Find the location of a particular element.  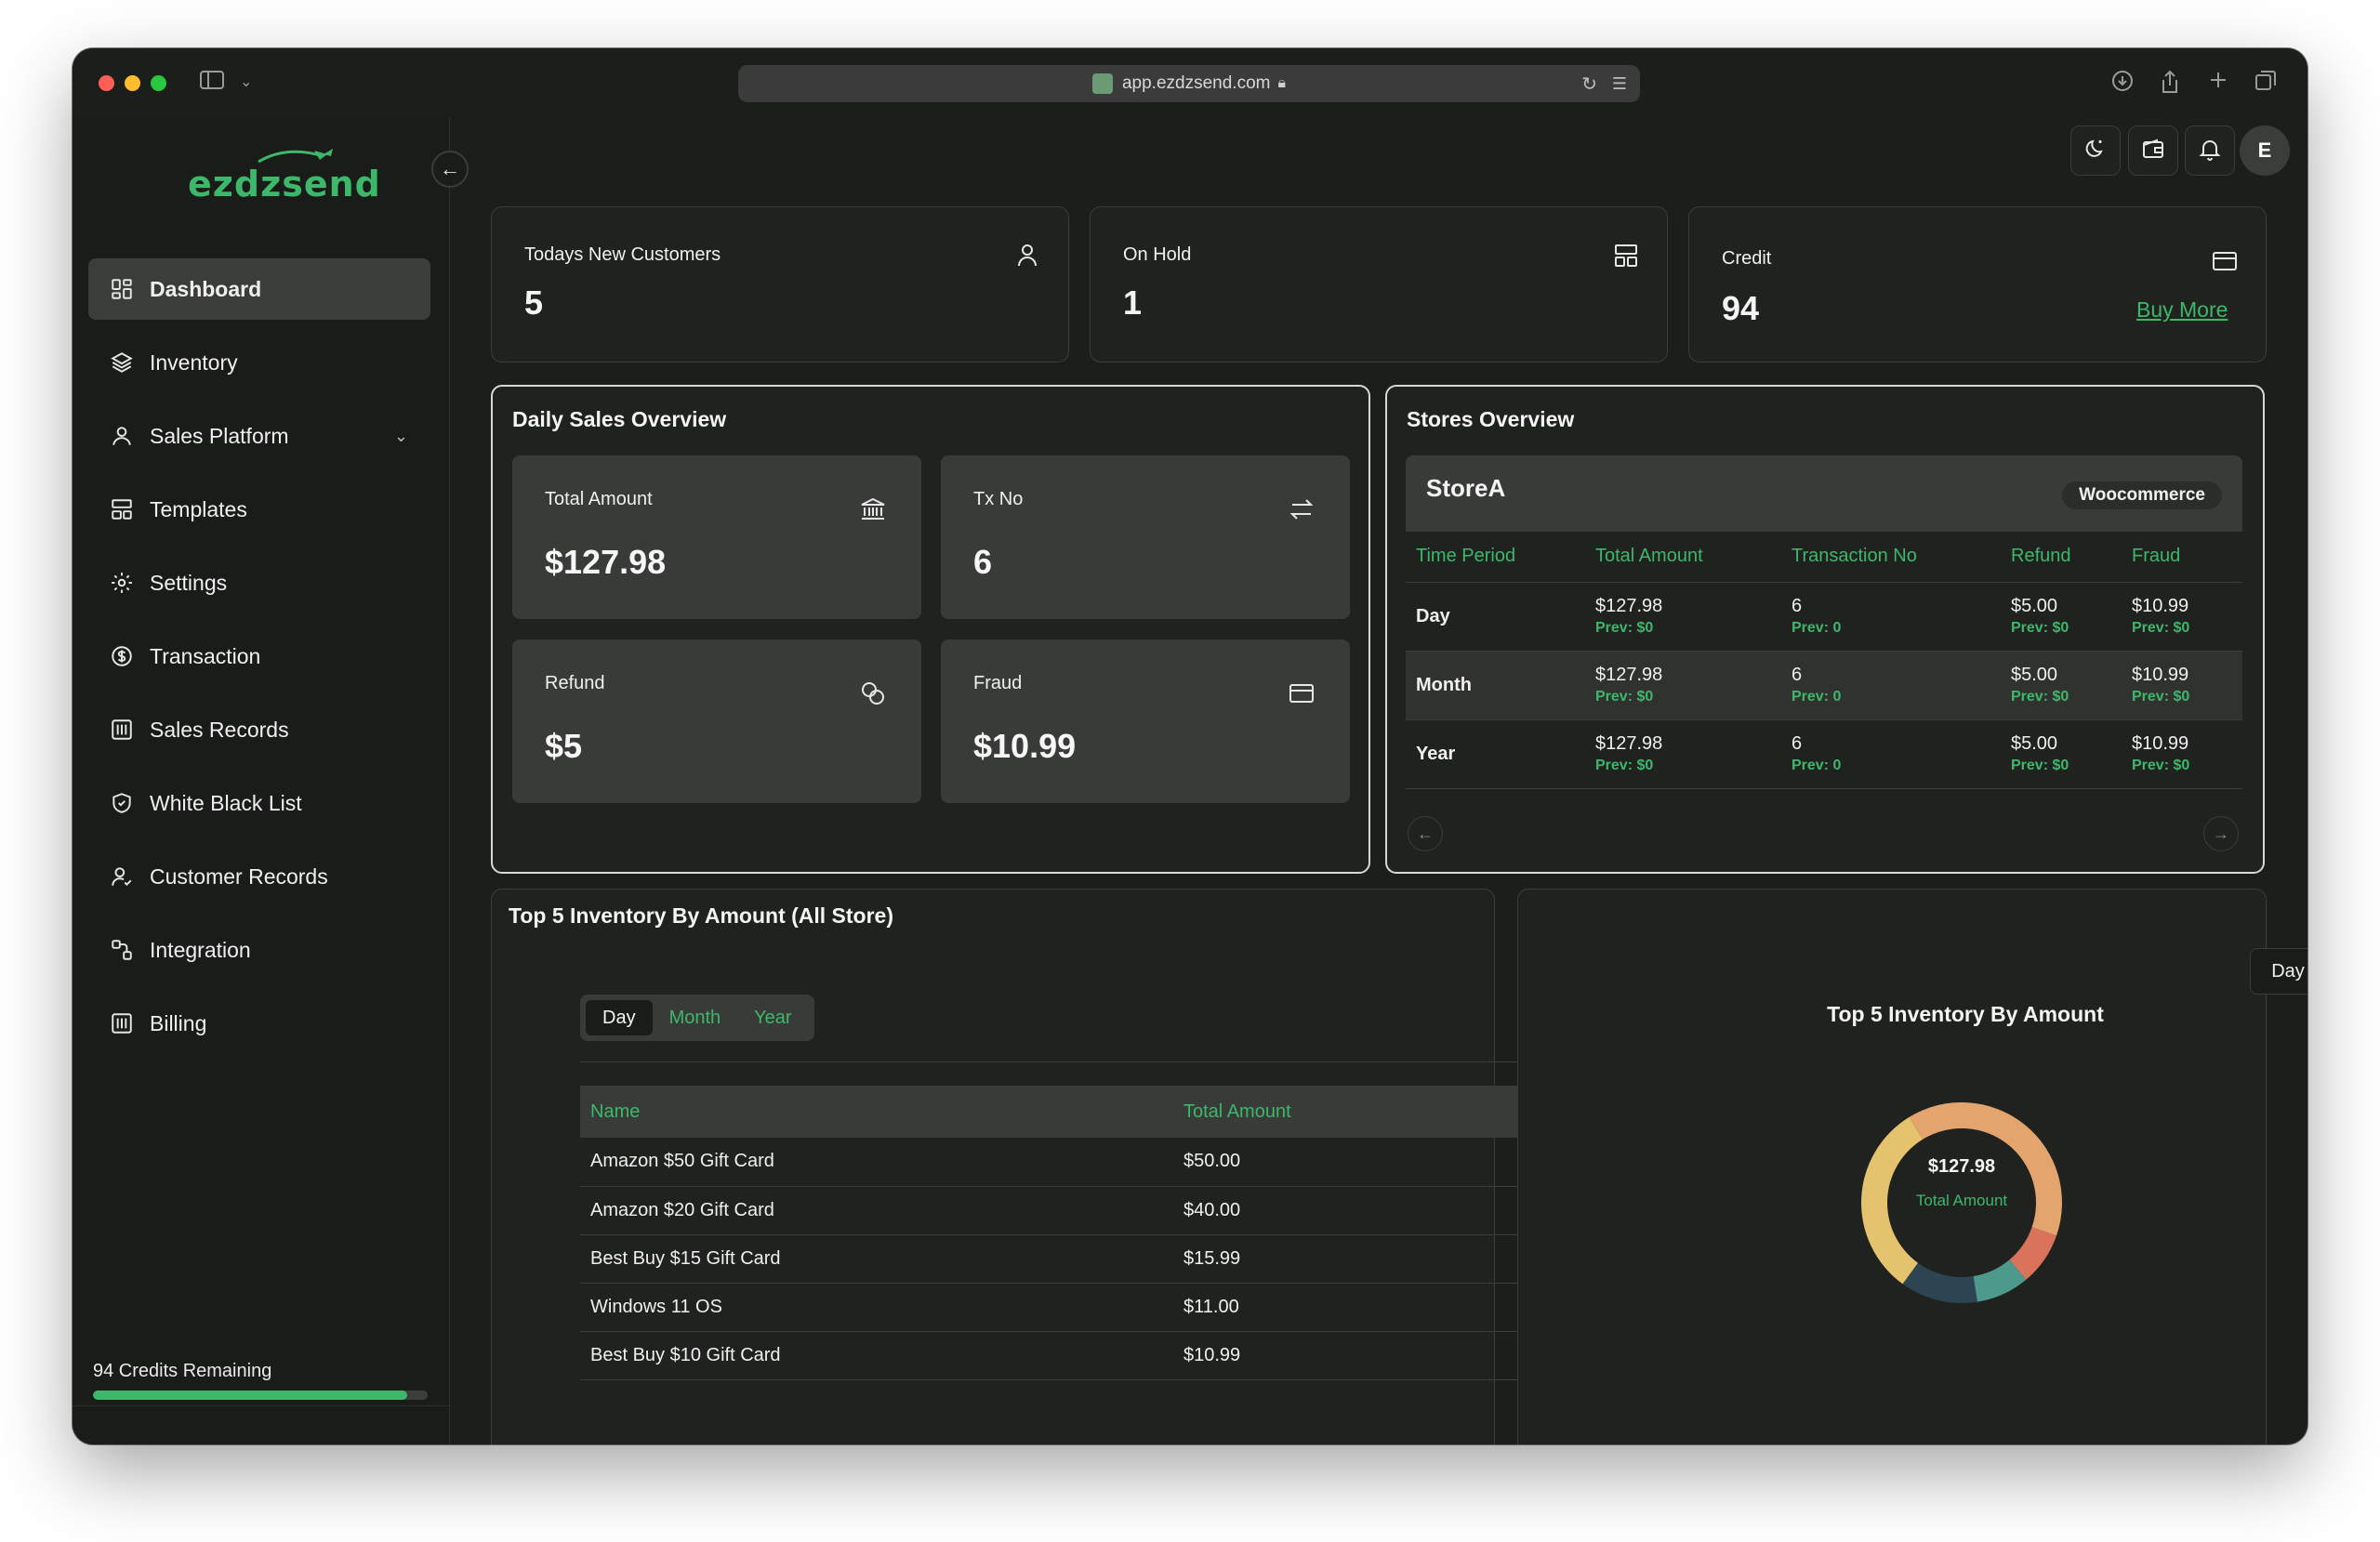

sidebar-item-sales-records: Sales Records is located at coordinates (259, 729).